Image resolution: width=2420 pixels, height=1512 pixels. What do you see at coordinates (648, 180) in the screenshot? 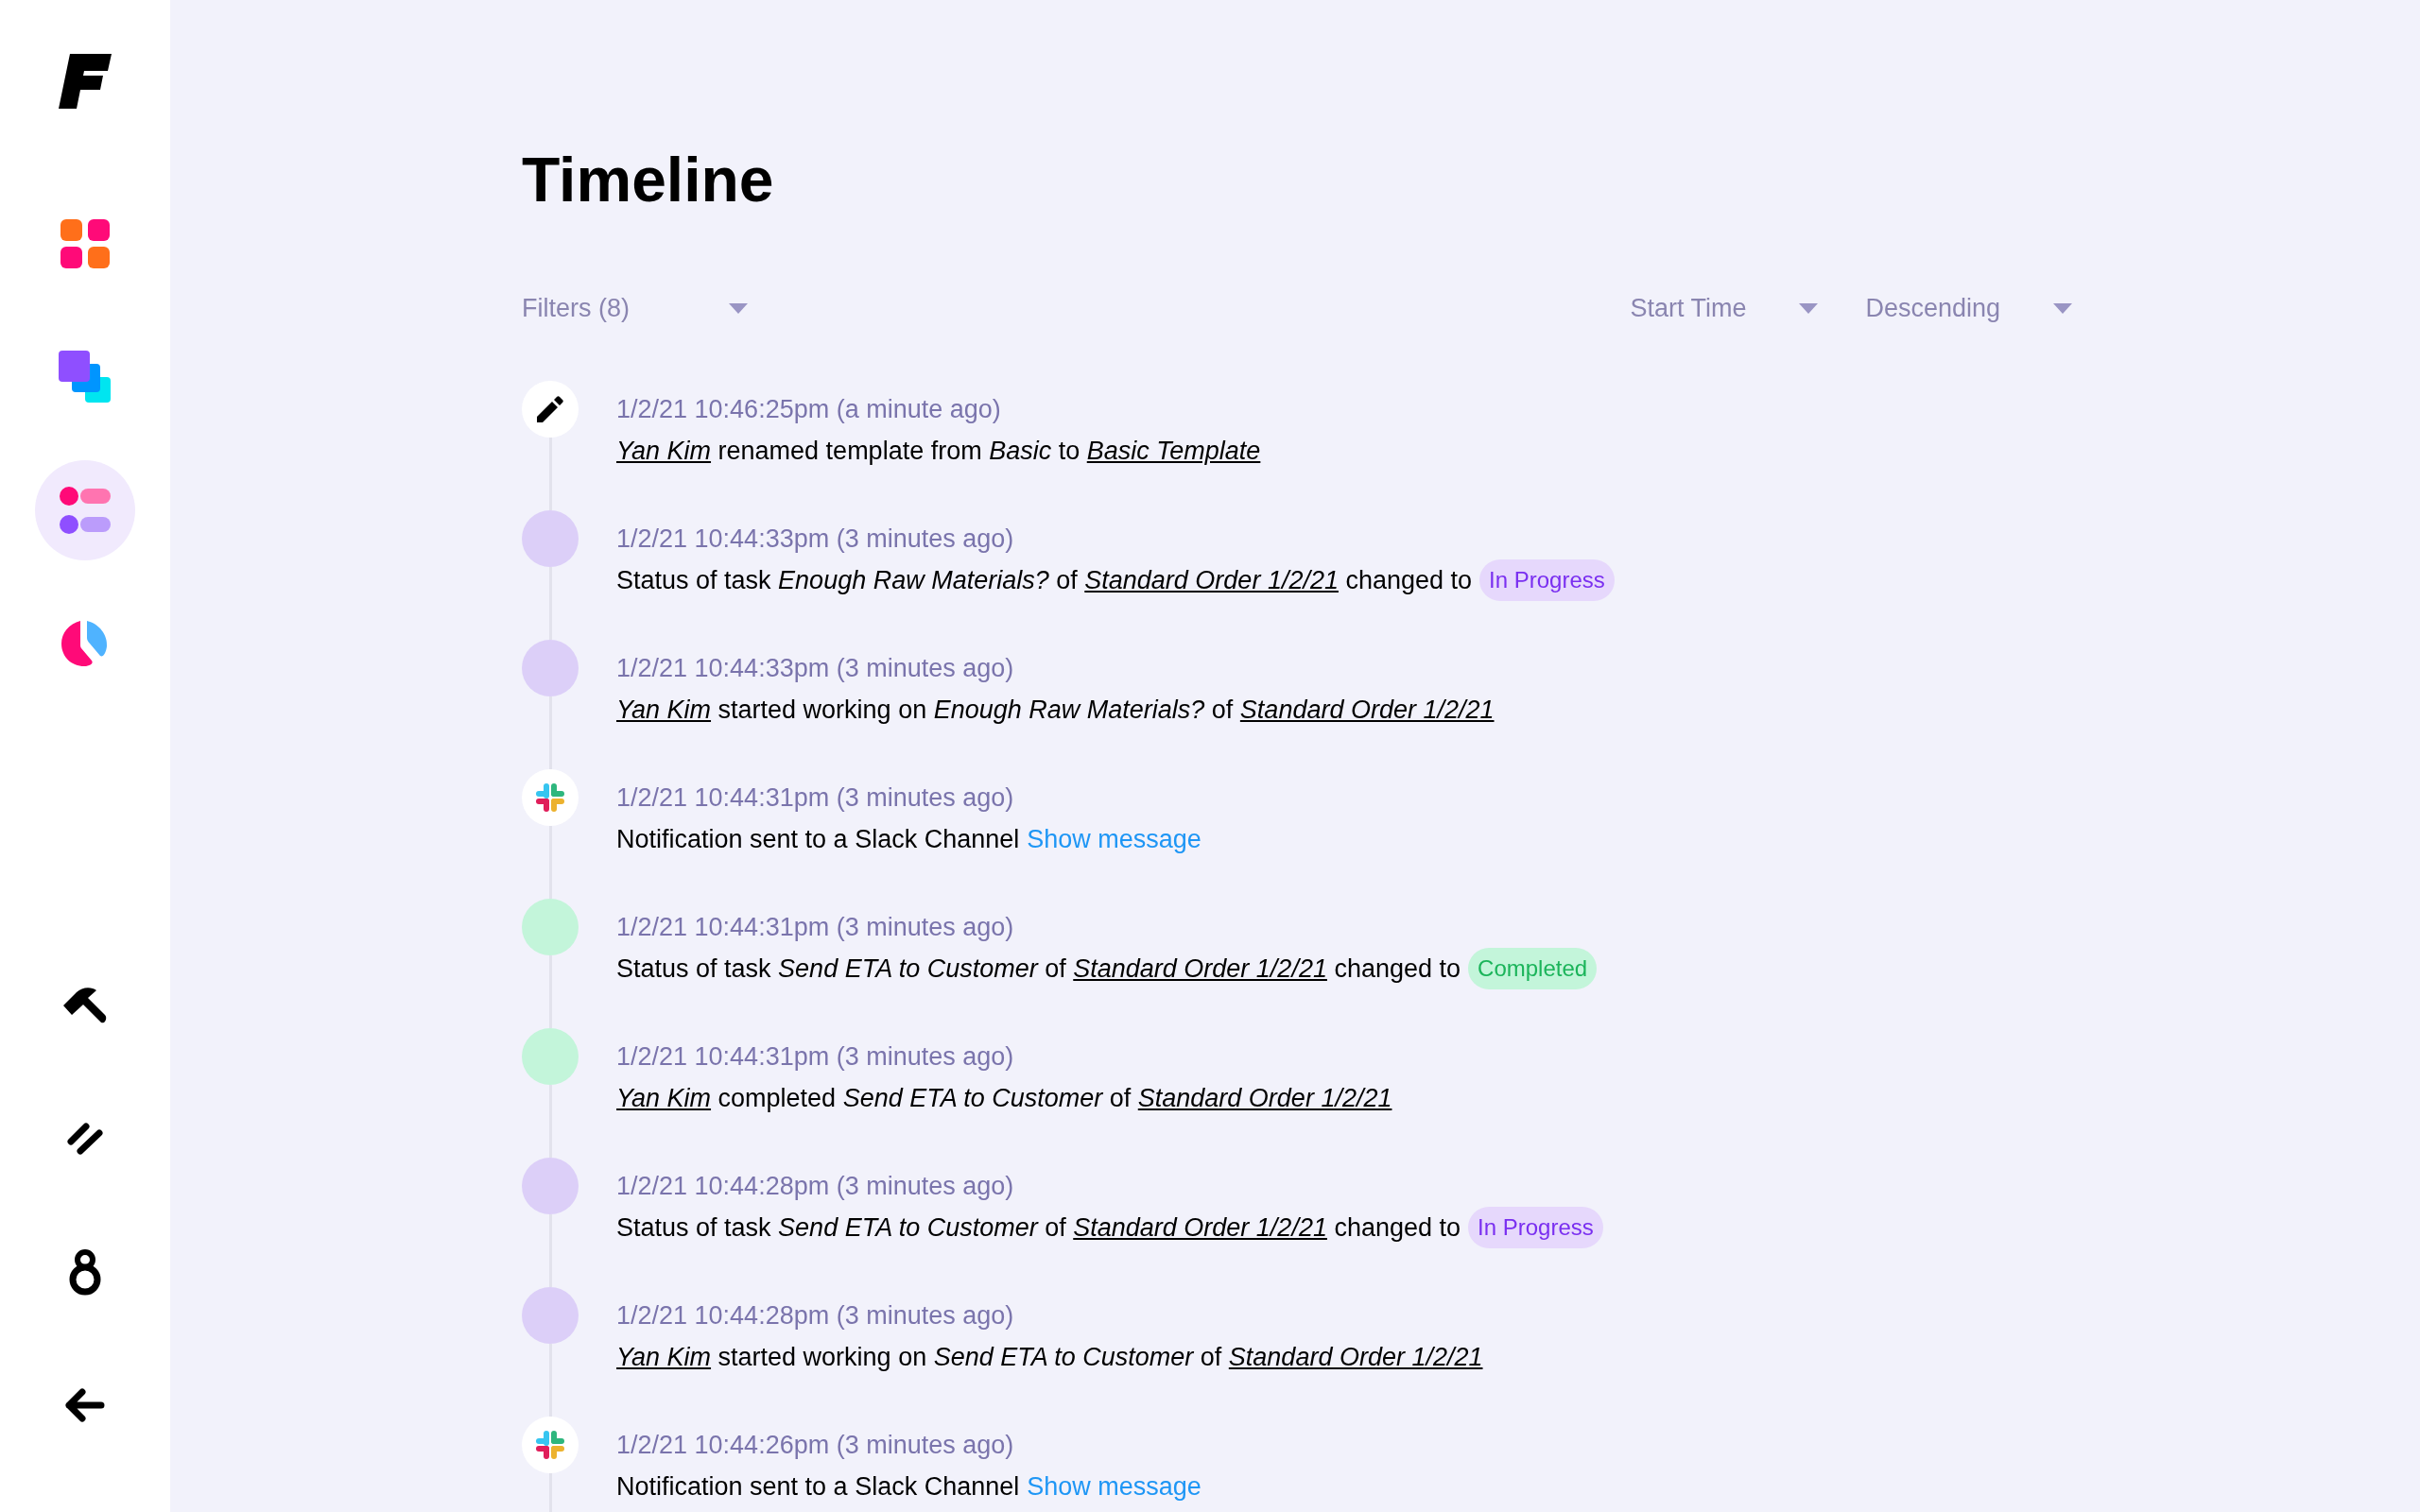
I see `page-title: Timeline` at bounding box center [648, 180].